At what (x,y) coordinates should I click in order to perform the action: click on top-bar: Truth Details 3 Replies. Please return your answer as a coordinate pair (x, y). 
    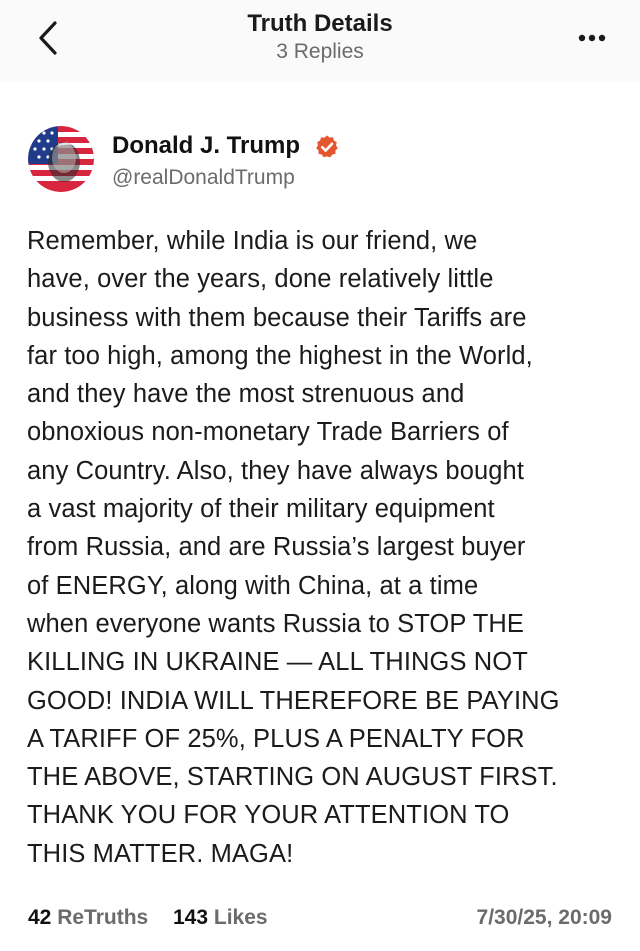
    Looking at the image, I should click on (320, 41).